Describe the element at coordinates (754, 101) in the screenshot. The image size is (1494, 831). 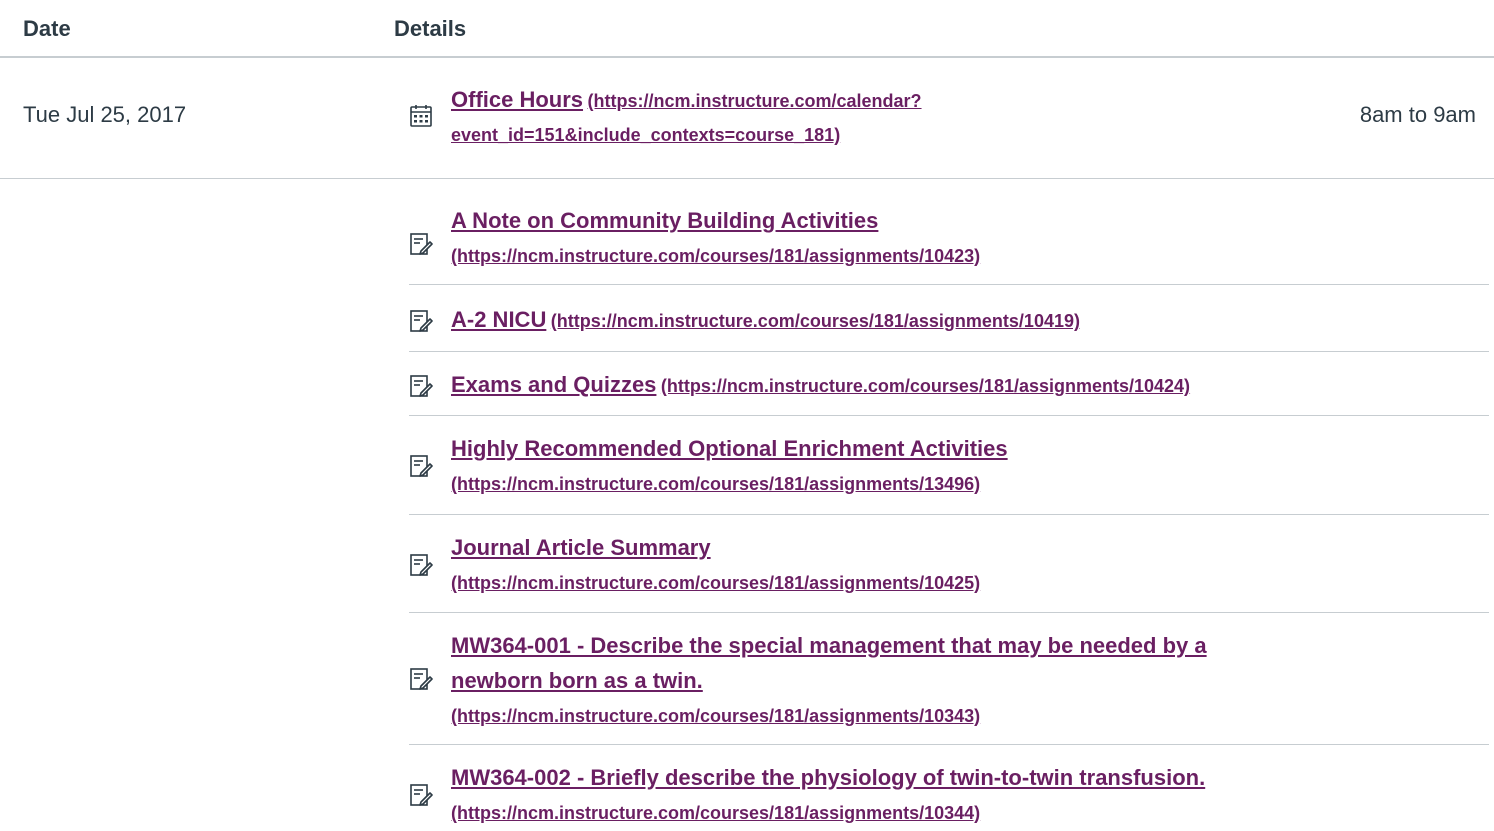
I see `event-url-line1: (https://ncm.instructure.com/calendar?` at that location.